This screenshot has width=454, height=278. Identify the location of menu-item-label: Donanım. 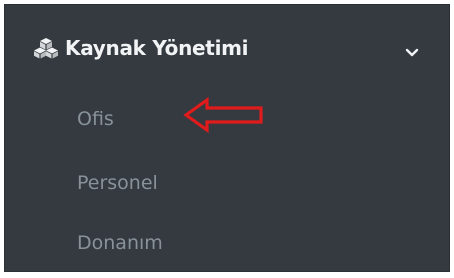
(120, 243).